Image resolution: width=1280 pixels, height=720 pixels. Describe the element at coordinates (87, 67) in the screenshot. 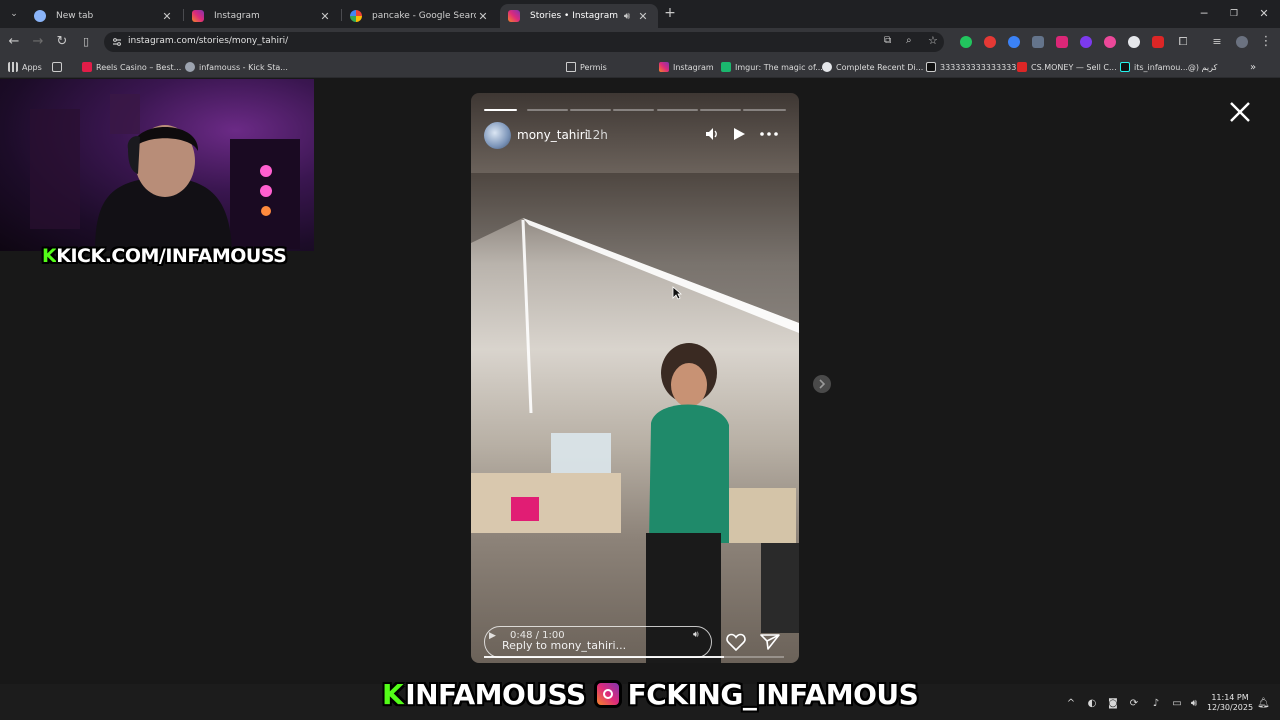

I see `casino-icon` at that location.